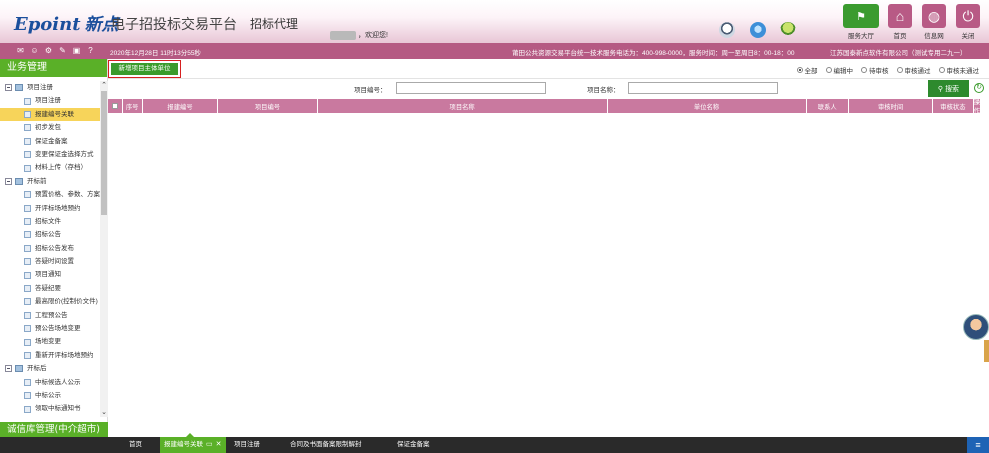 This screenshot has height=453, width=989. What do you see at coordinates (50, 221) in the screenshot?
I see `sidebar-item: 招标文件` at bounding box center [50, 221].